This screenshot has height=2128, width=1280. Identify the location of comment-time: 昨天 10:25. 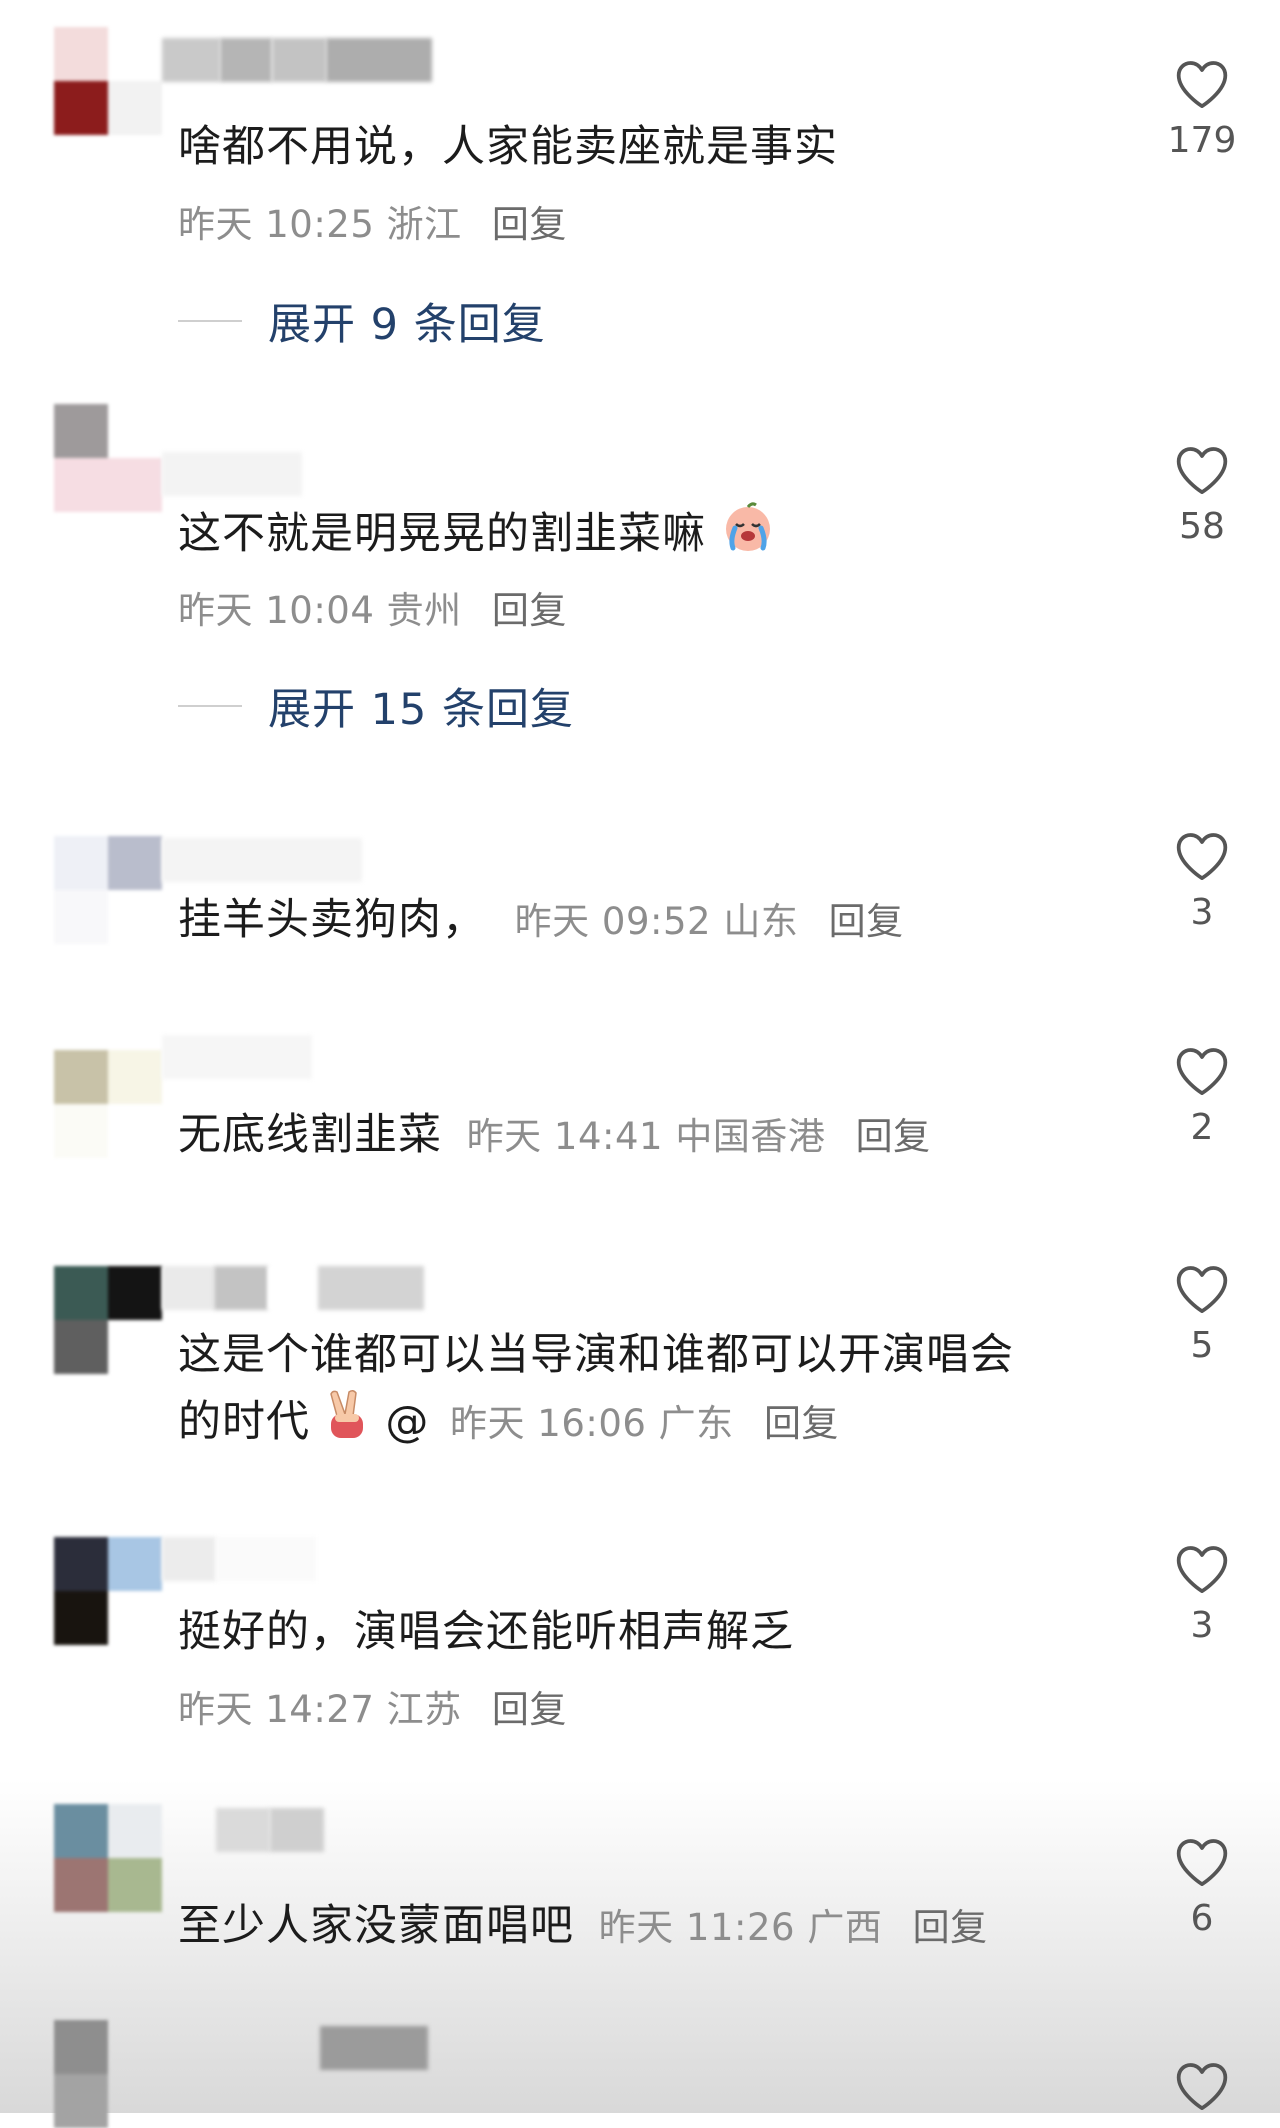
(276, 224).